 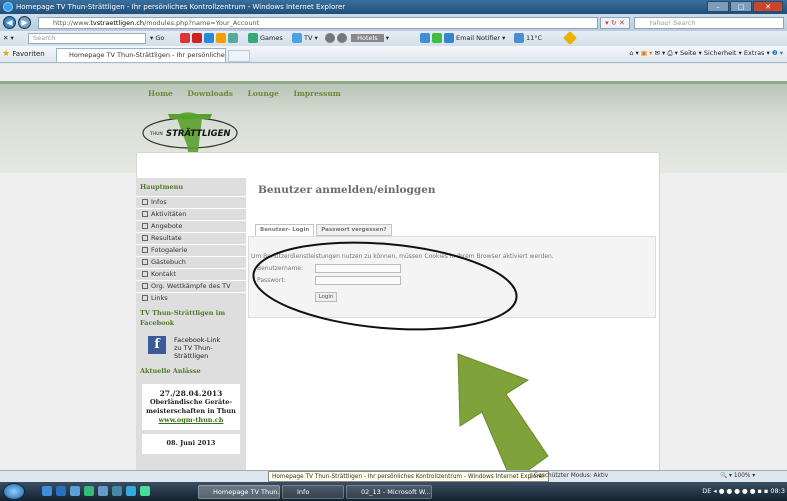 I want to click on star-icon: ★, so click(x=6, y=54).